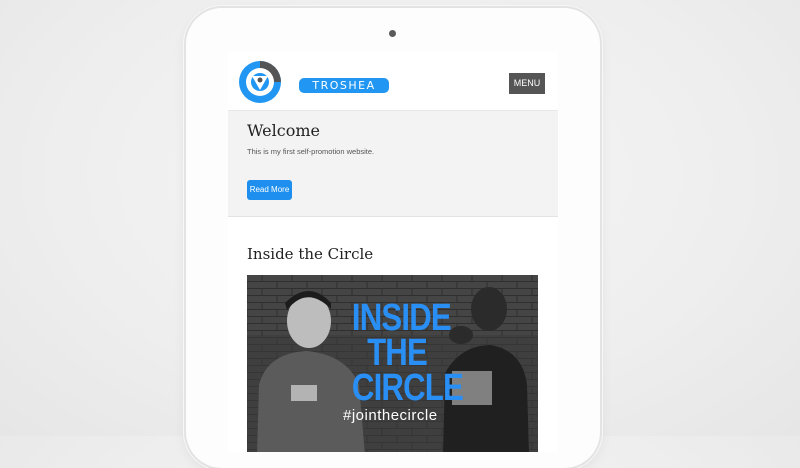 The height and width of the screenshot is (468, 800). I want to click on section-title: Inside the Circle, so click(310, 254).